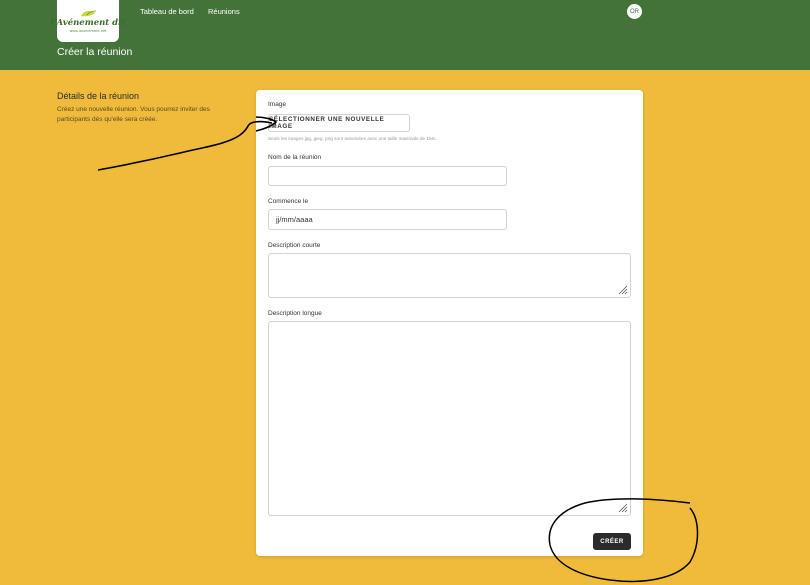  I want to click on annotation-arrow-line, so click(185, 145).